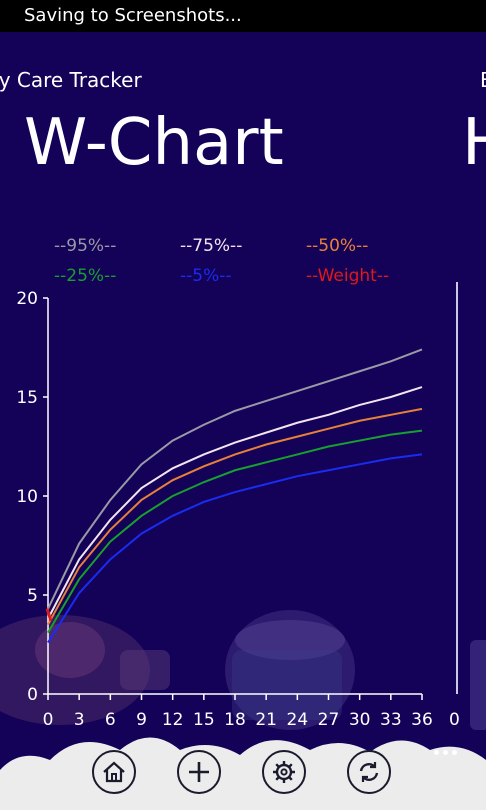  I want to click on sync-button, so click(369, 772).